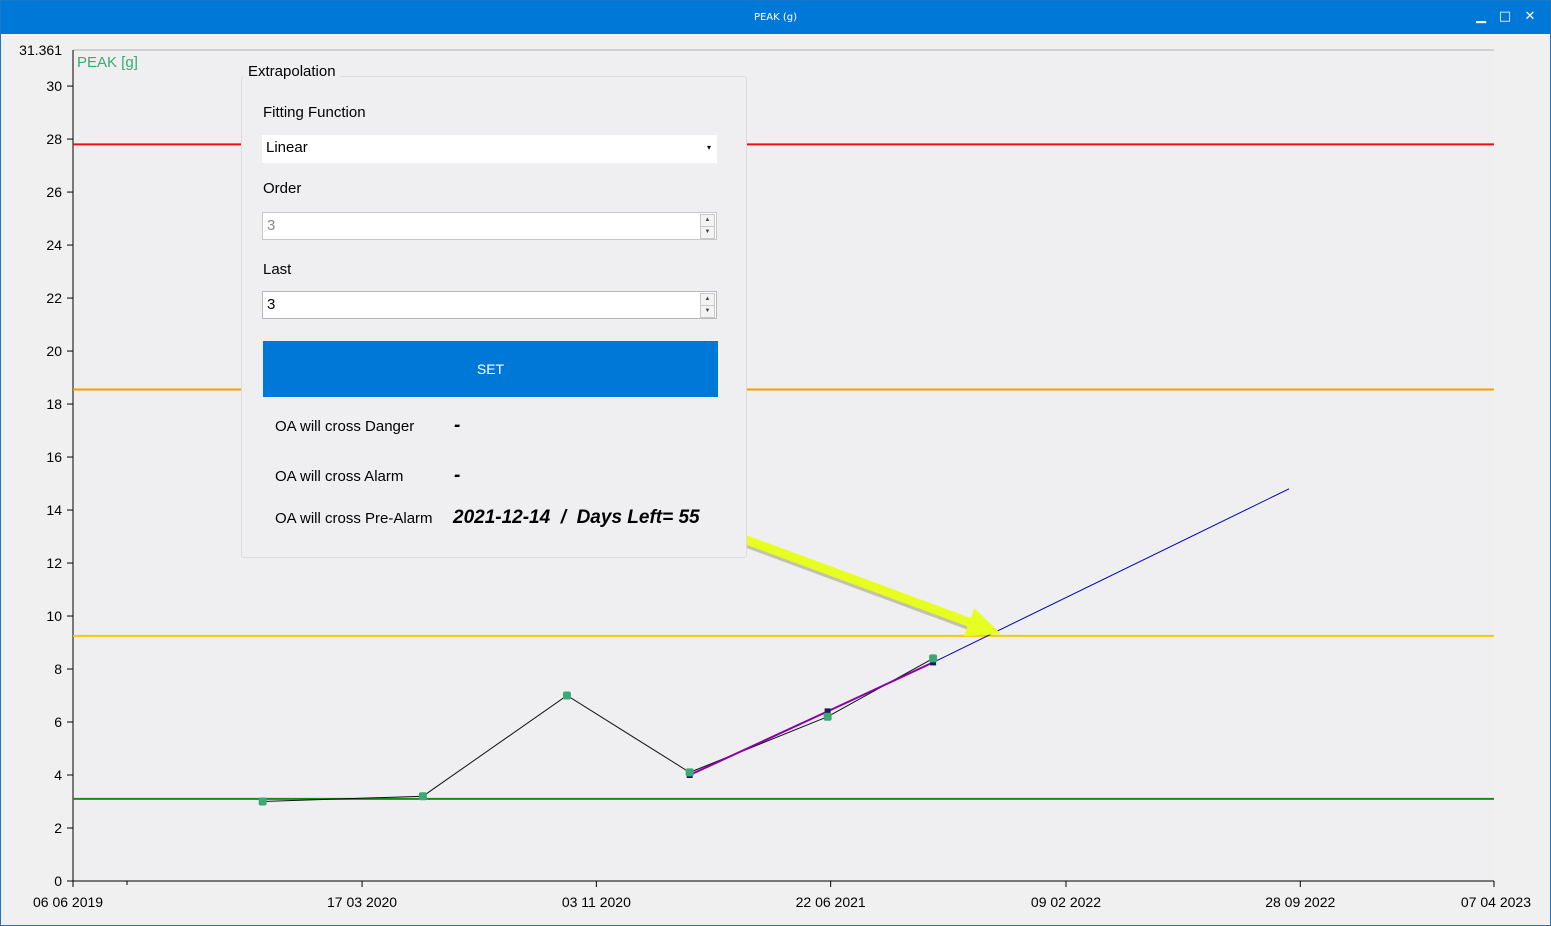 Image resolution: width=1551 pixels, height=926 pixels. Describe the element at coordinates (596, 902) in the screenshot. I see `x-tick-label: 03 11 2020` at that location.